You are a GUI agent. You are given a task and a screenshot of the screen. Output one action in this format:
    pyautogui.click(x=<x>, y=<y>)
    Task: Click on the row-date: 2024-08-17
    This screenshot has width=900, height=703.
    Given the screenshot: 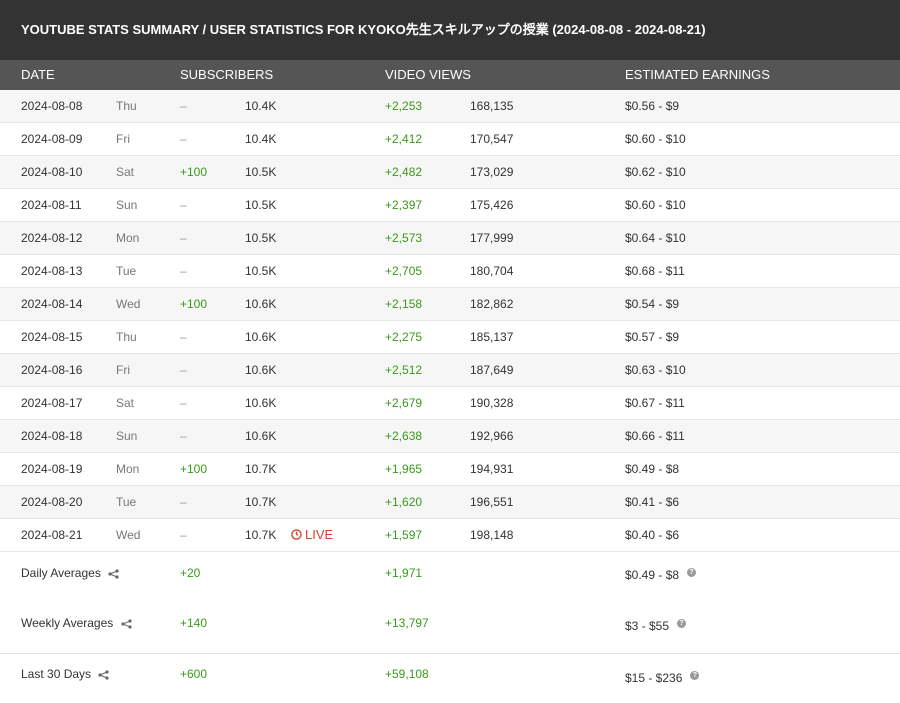 What is the action you would take?
    pyautogui.click(x=52, y=403)
    